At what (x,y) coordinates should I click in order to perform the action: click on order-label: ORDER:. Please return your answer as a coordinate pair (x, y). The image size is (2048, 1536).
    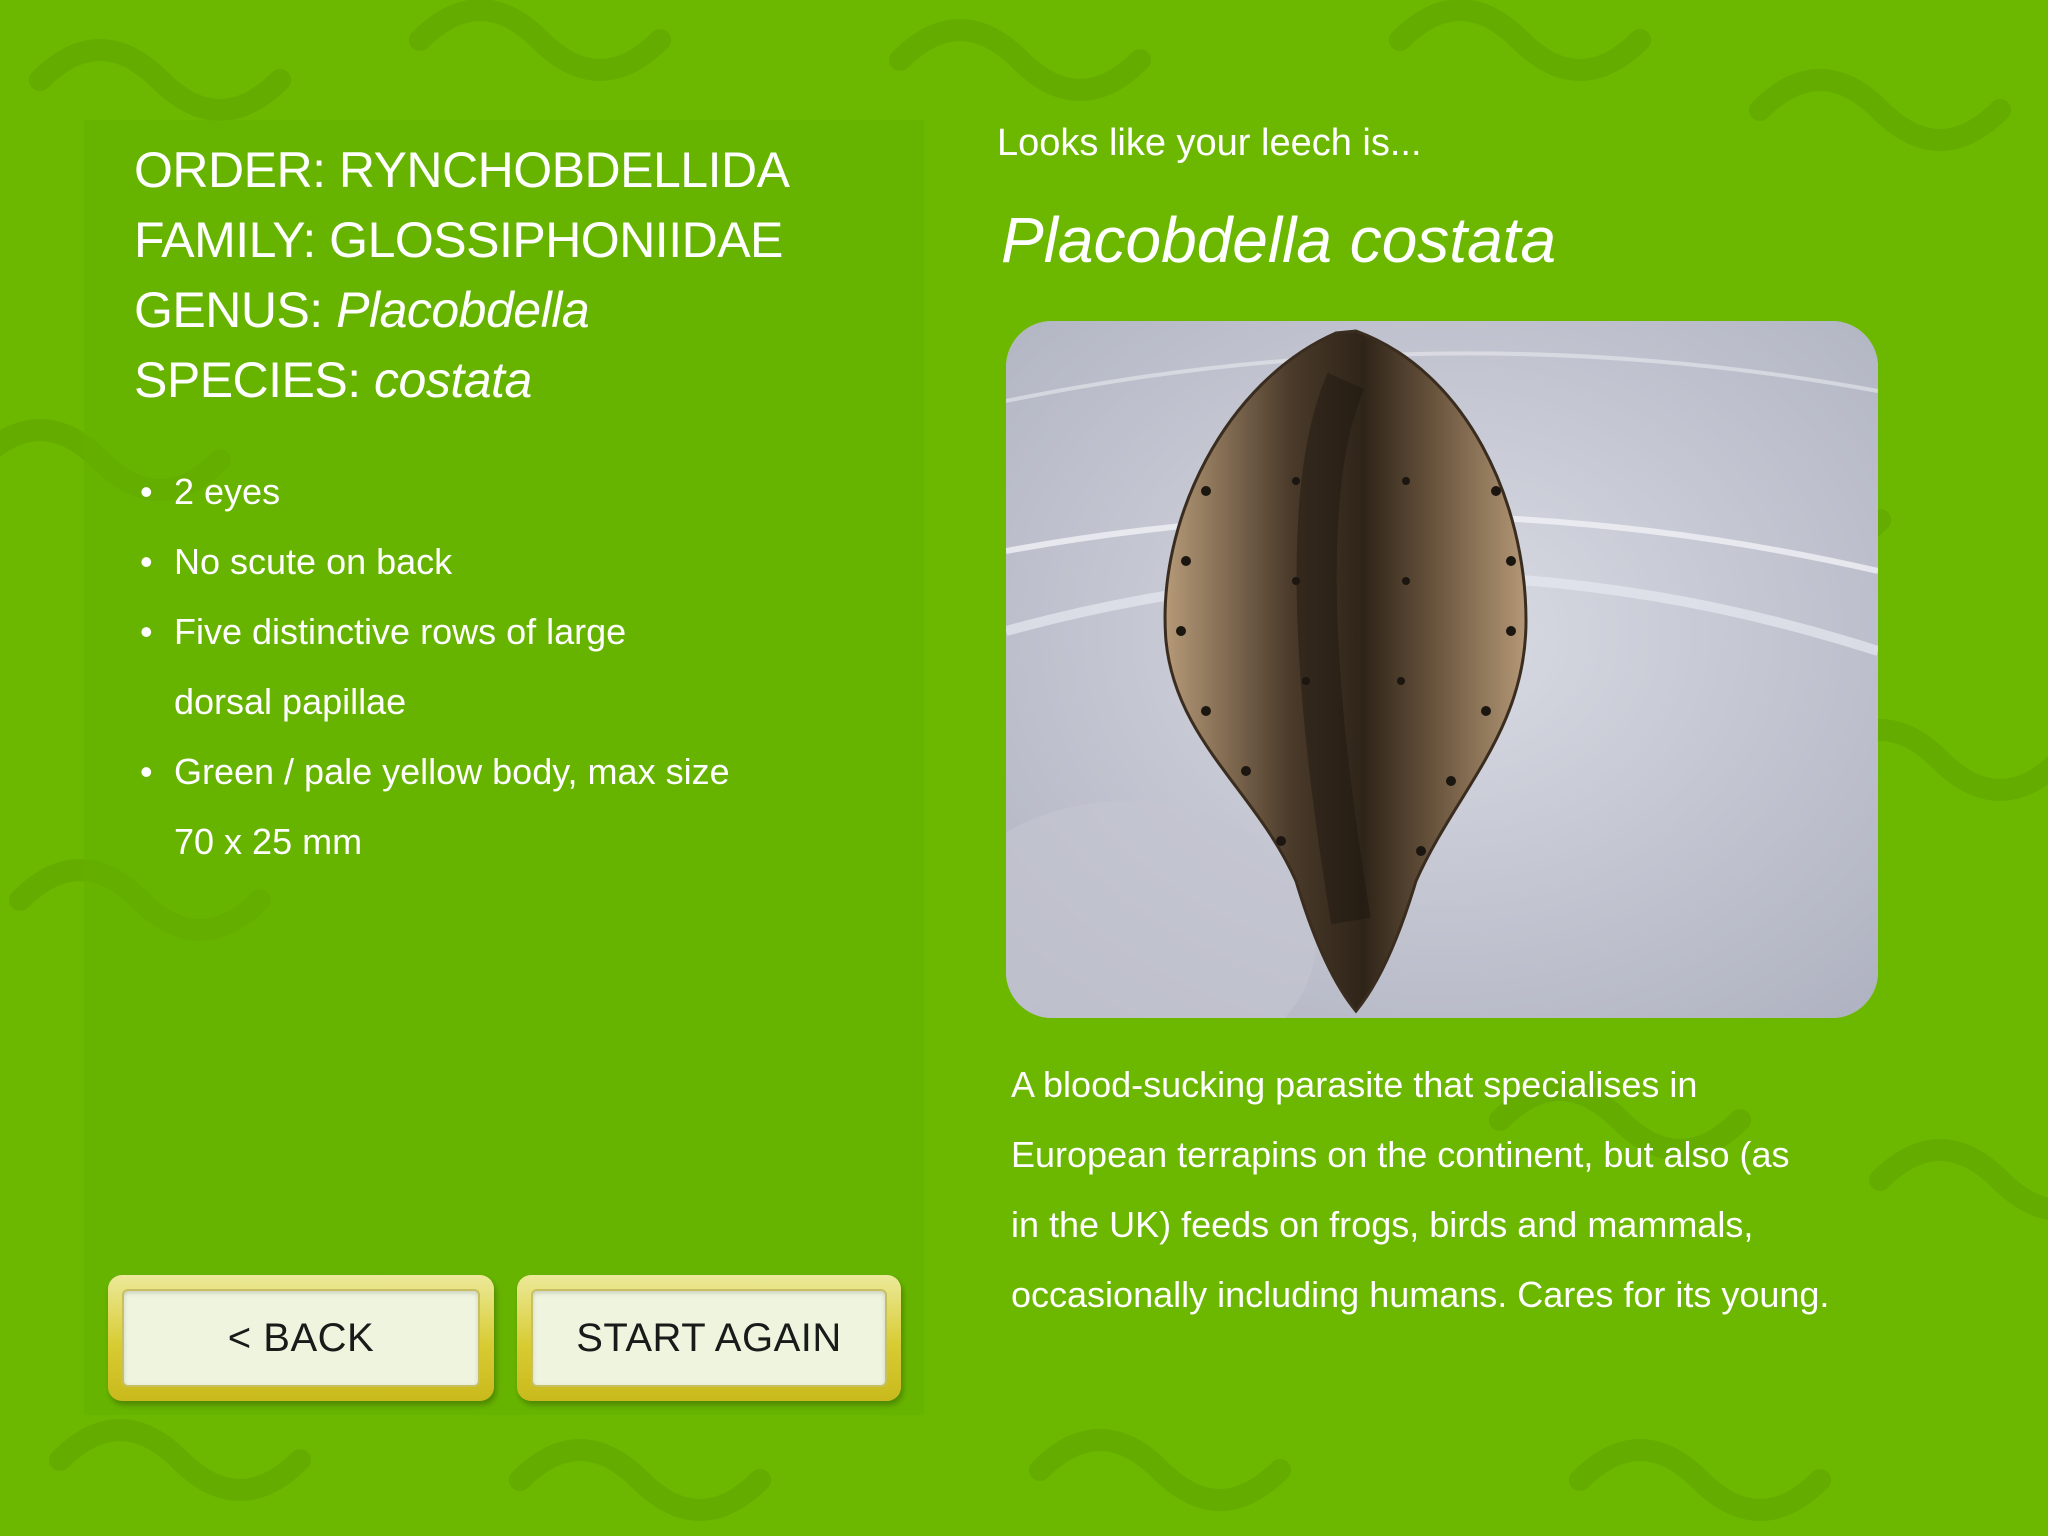
    Looking at the image, I should click on (230, 170).